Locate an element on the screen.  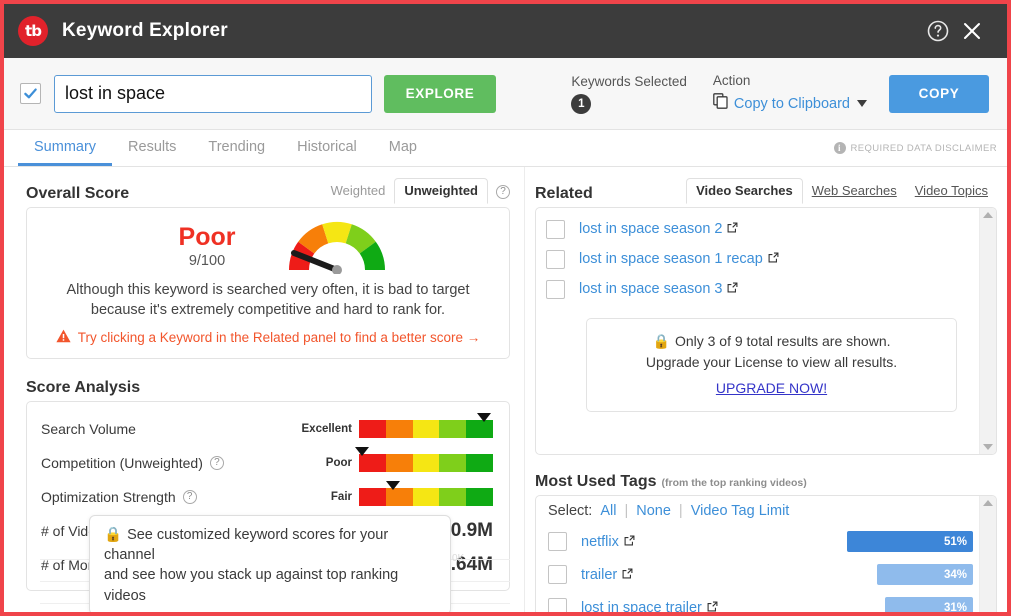
list-item: lost in space season 2 is located at coordinates (758, 229).